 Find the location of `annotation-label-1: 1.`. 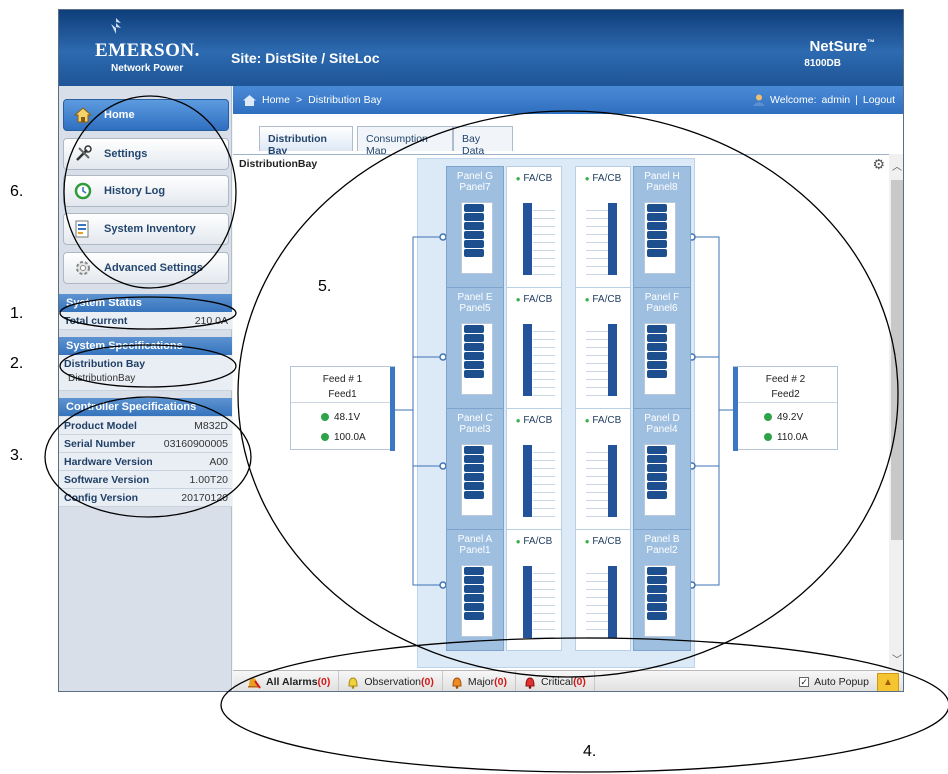

annotation-label-1: 1. is located at coordinates (17, 313).